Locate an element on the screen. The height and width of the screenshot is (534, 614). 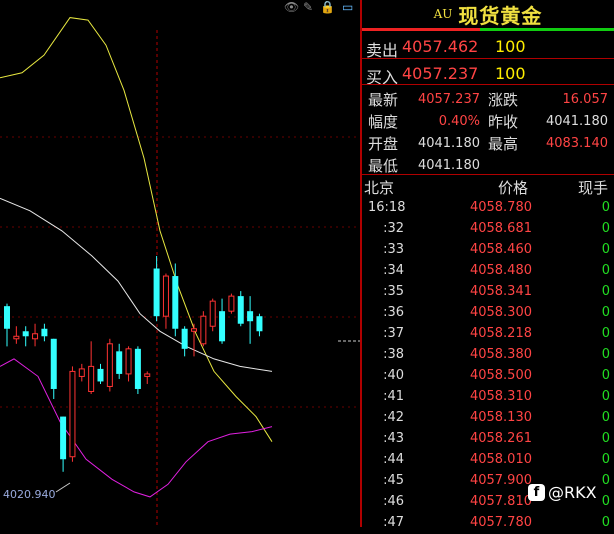
tick-time: :41 is located at coordinates (393, 396).